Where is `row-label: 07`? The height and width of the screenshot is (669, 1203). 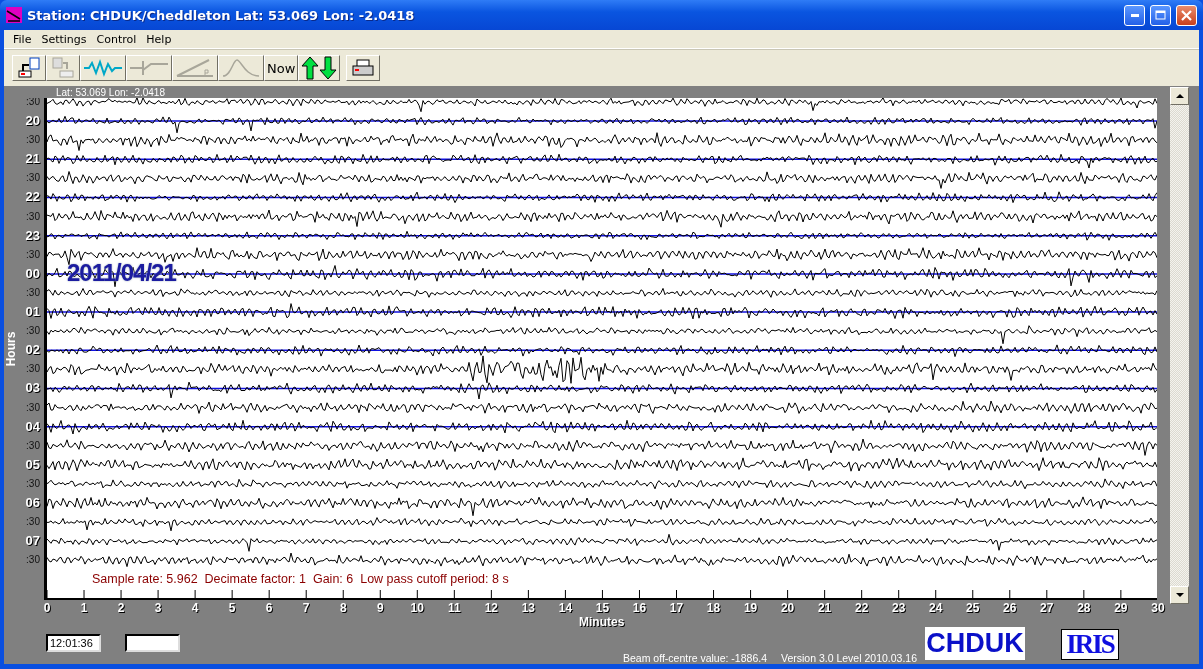 row-label: 07 is located at coordinates (33, 541).